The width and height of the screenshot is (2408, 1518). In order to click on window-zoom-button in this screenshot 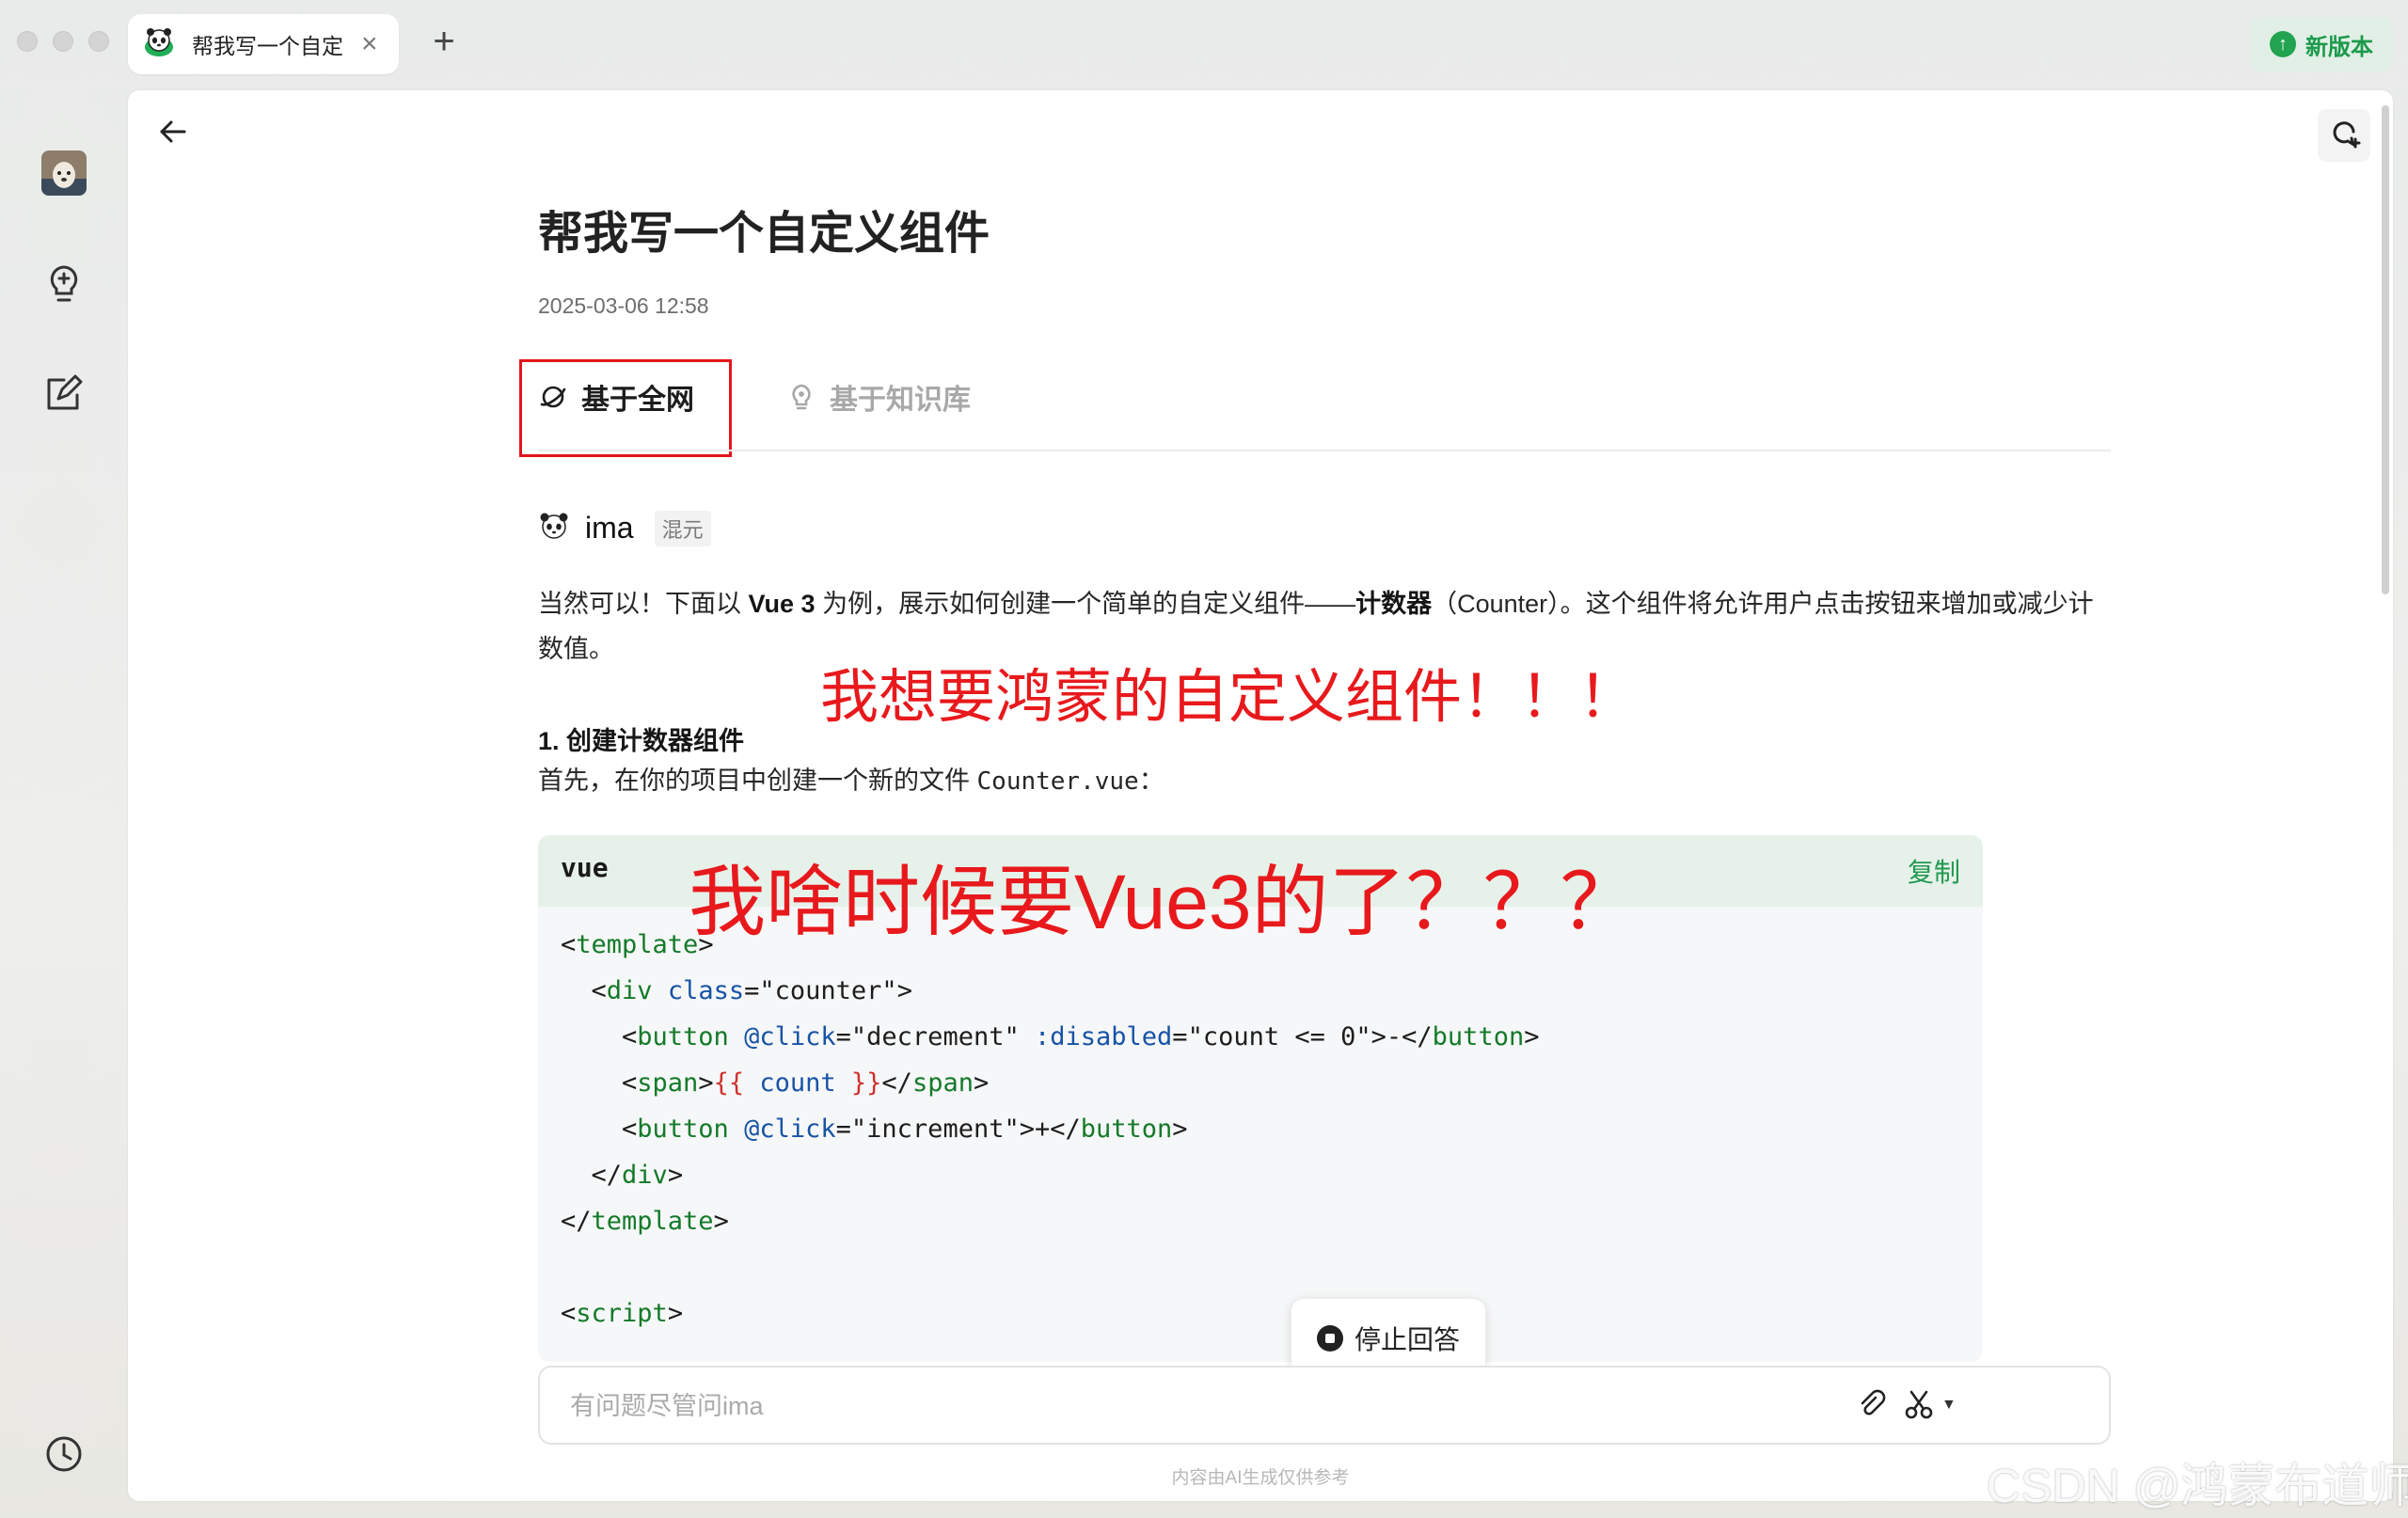, I will do `click(99, 42)`.